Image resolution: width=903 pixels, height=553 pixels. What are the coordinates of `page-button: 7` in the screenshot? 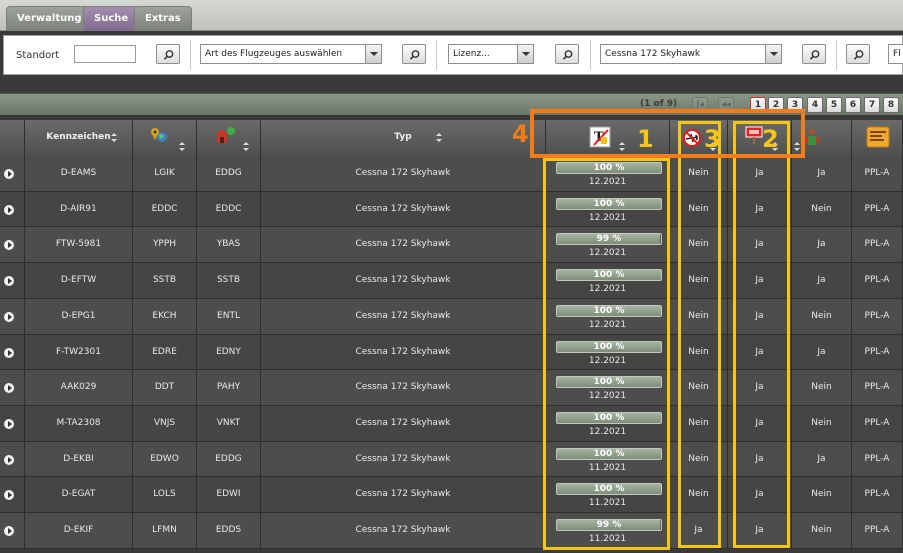 It's located at (872, 105).